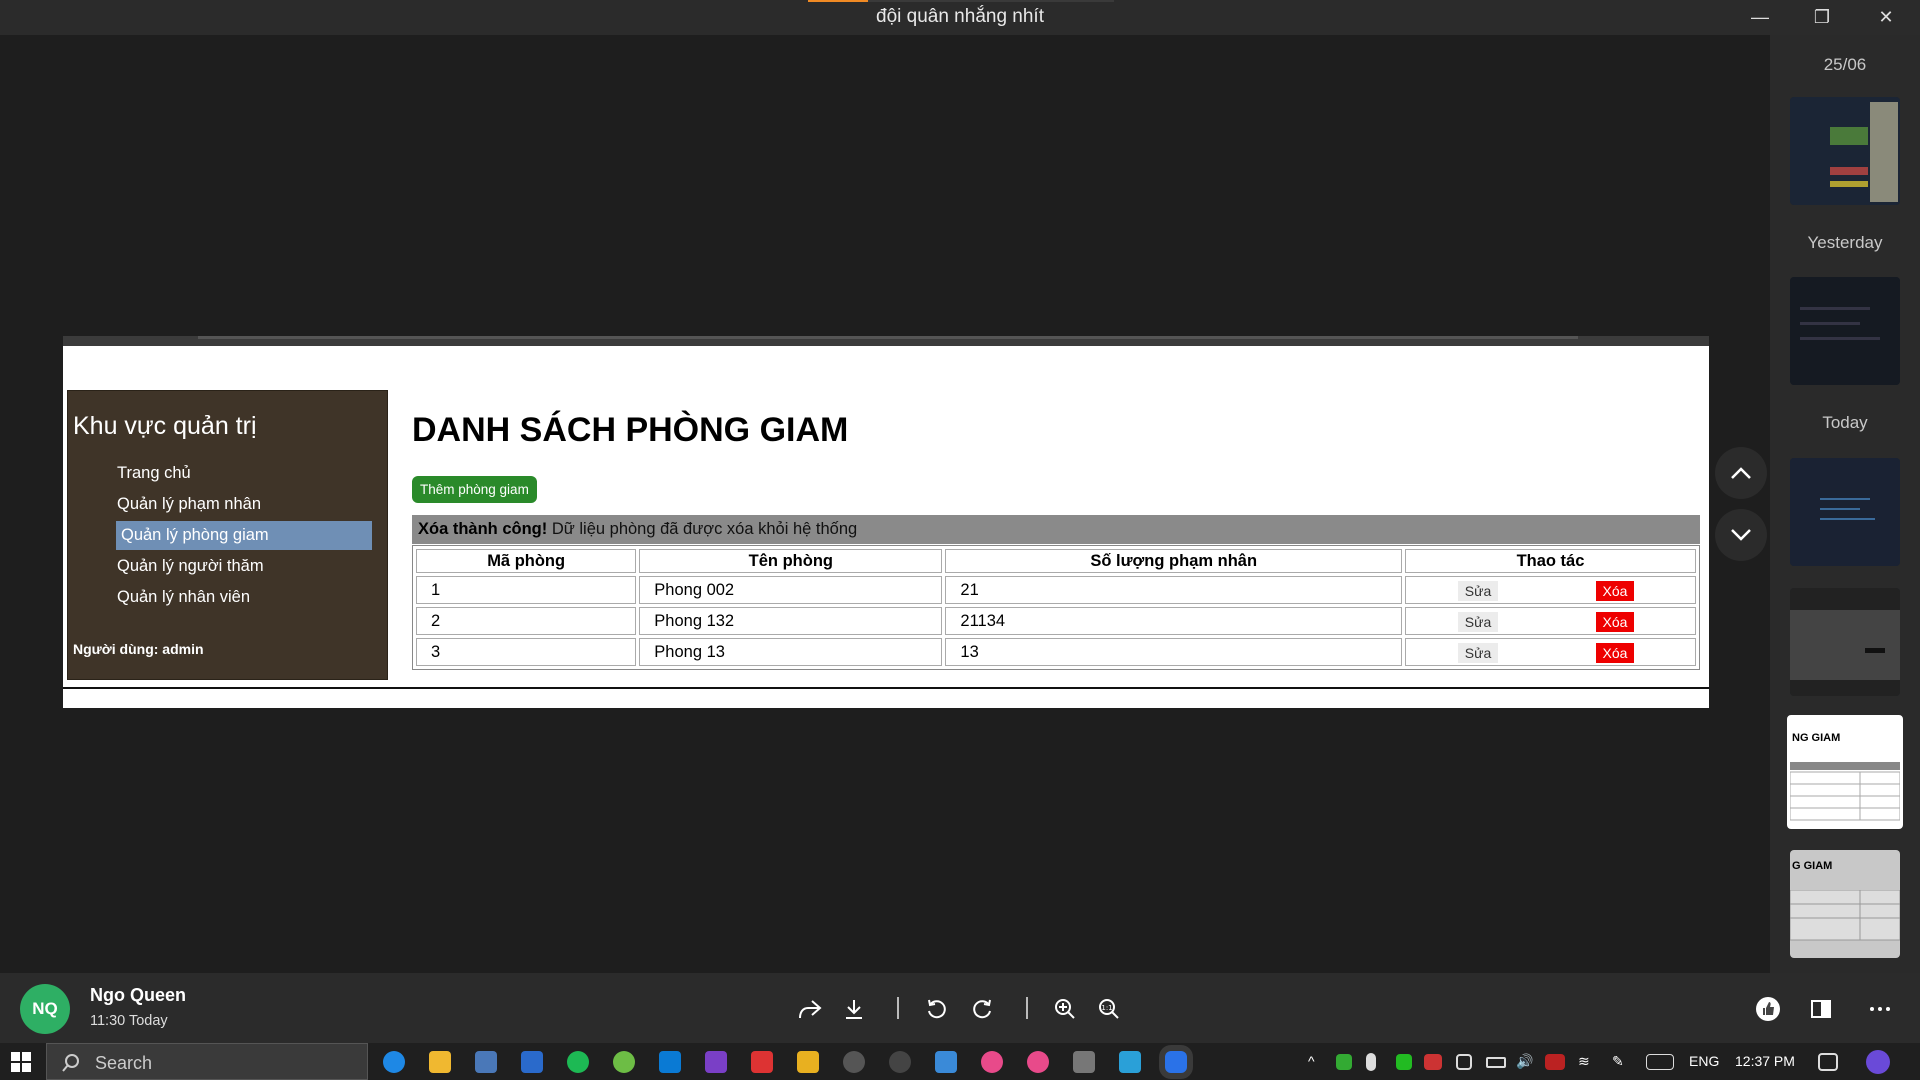 This screenshot has height=1080, width=1920. What do you see at coordinates (1496, 1062) in the screenshot?
I see `battery-icon` at bounding box center [1496, 1062].